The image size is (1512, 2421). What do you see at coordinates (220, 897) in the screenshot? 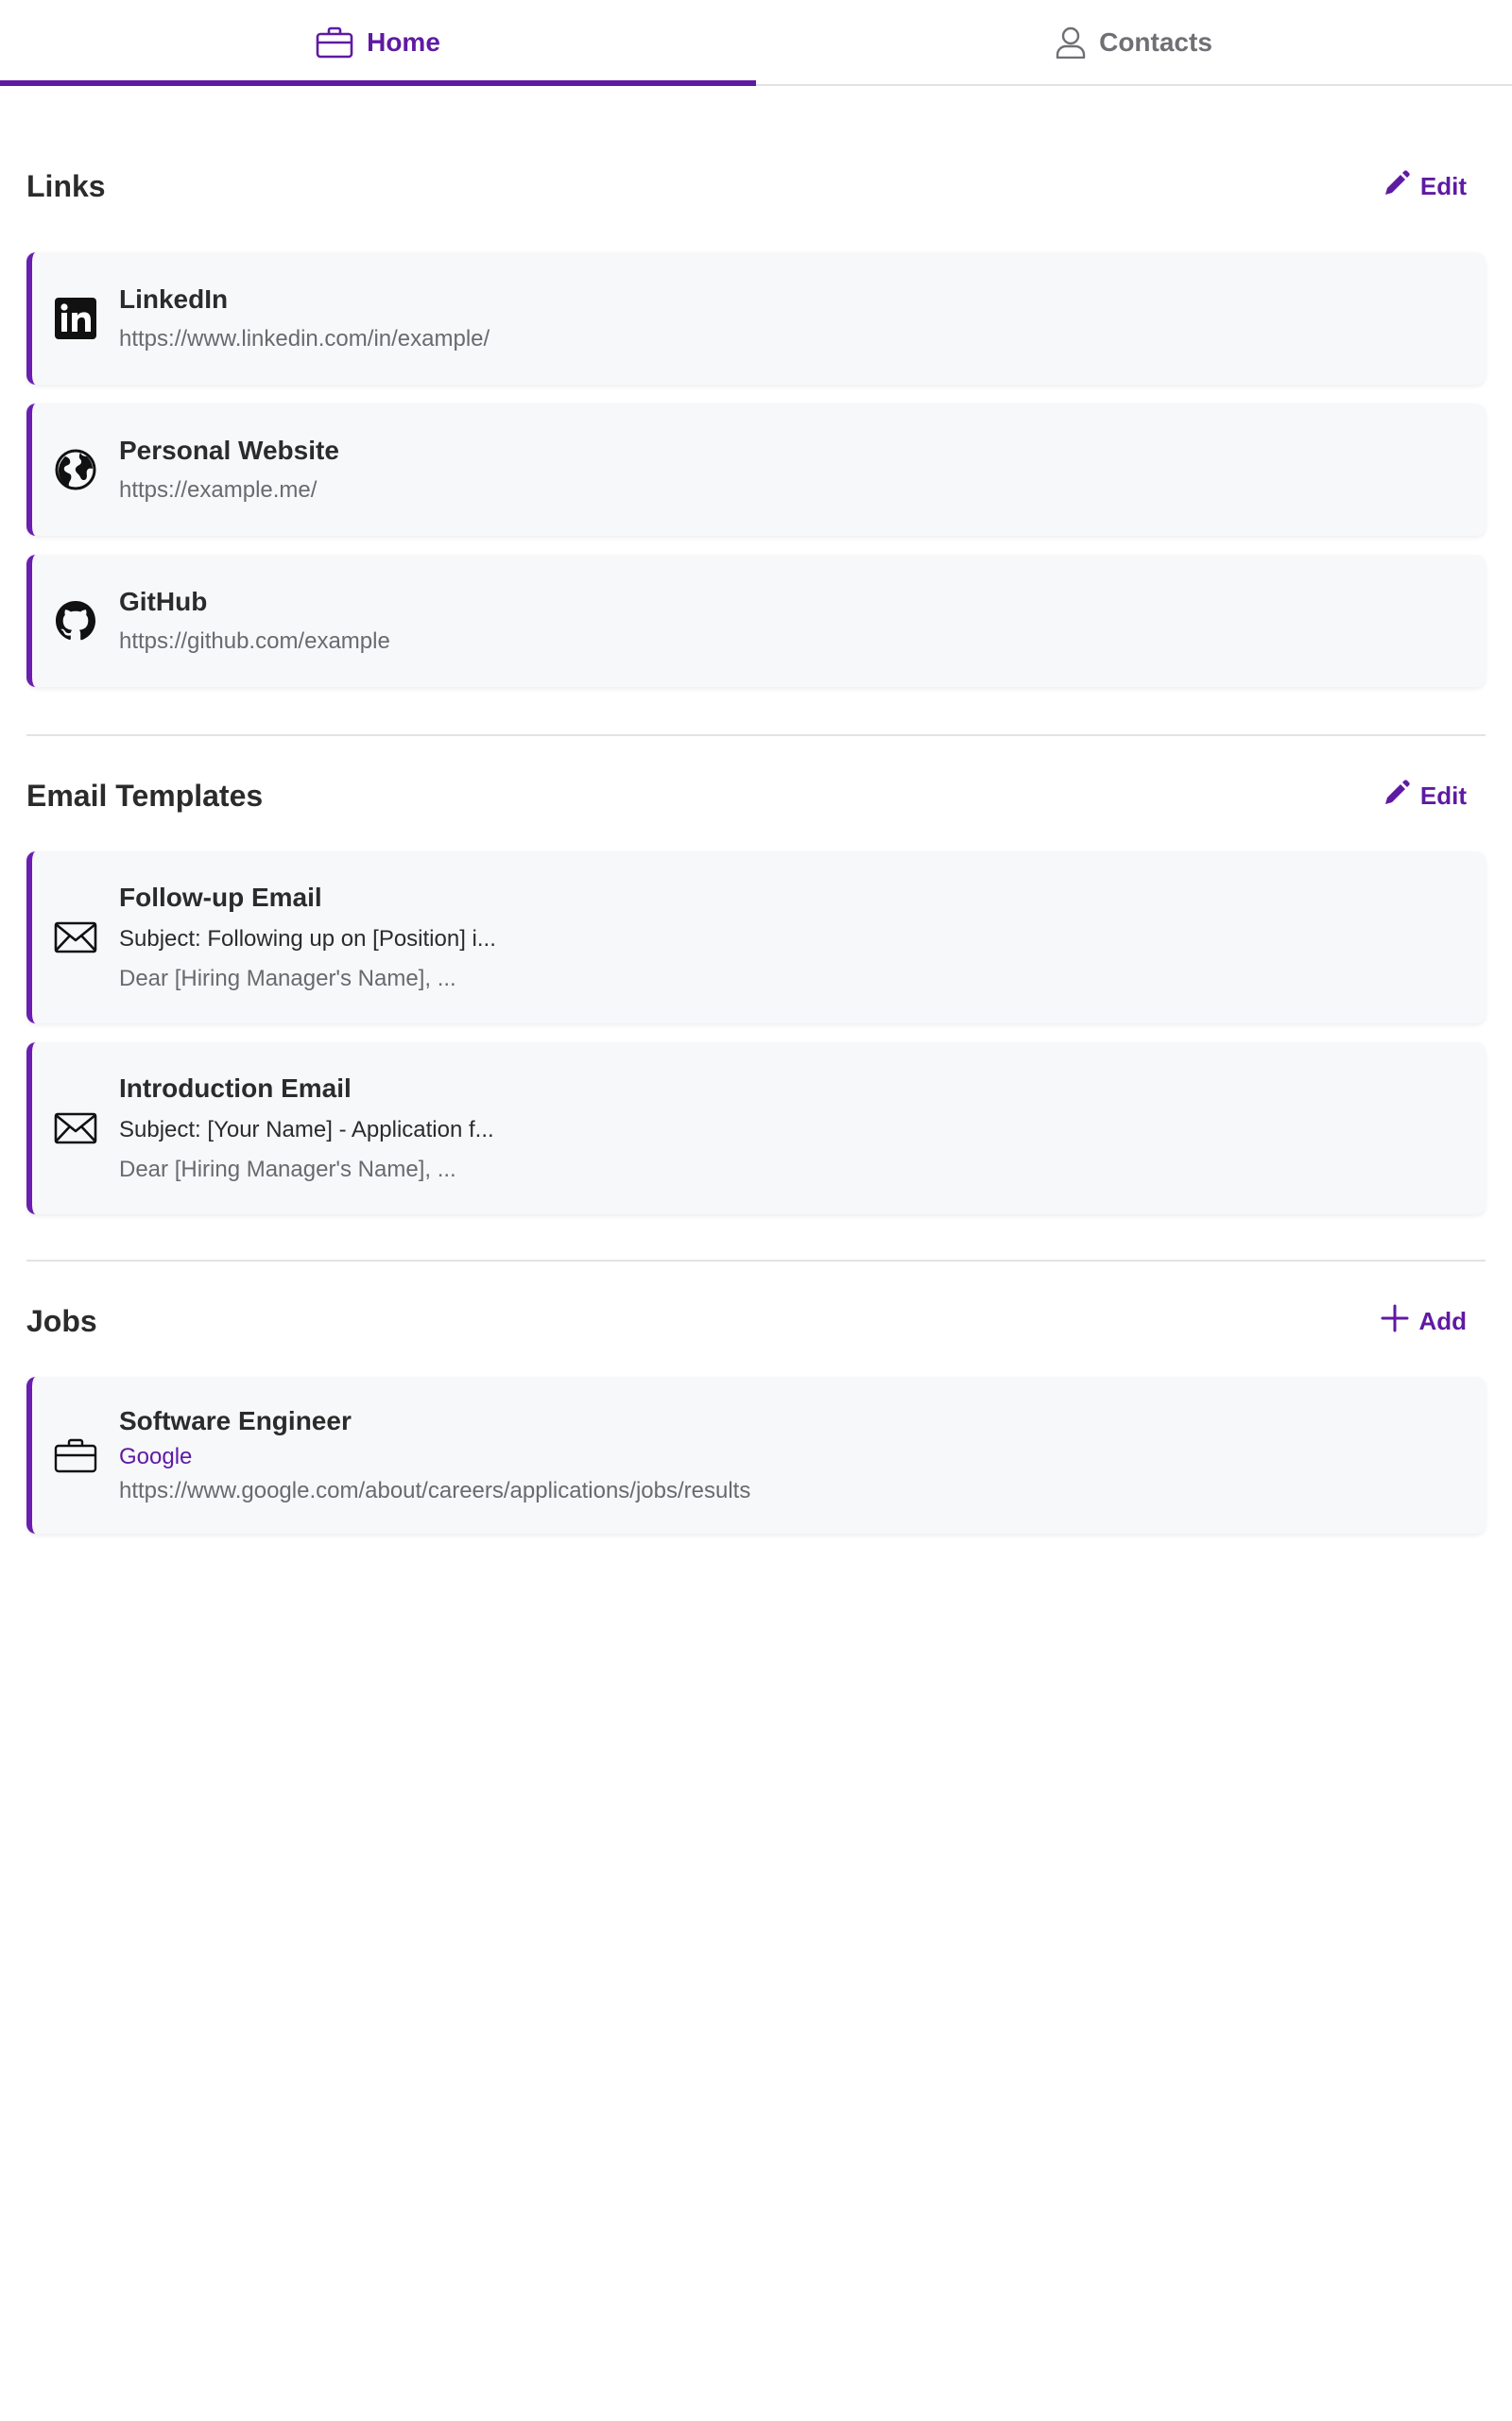
I see `email-template-title: Follow-up Email` at bounding box center [220, 897].